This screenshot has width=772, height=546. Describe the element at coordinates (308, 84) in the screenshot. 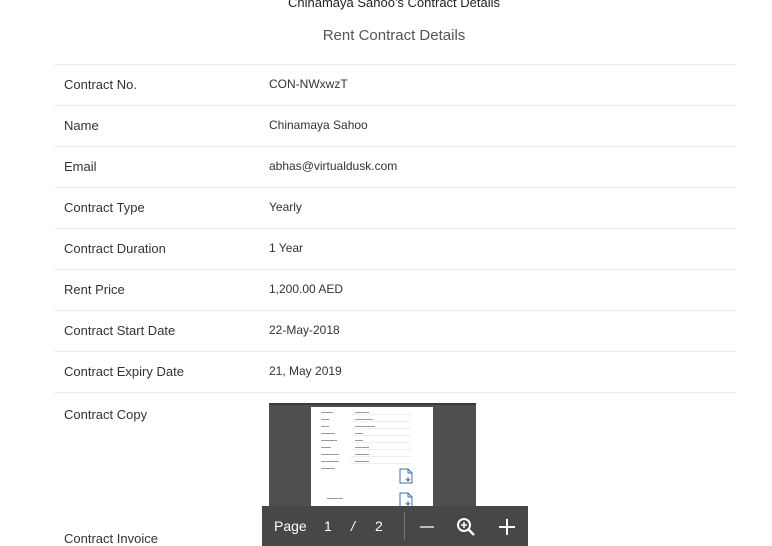

I see `row-value: CON-NWxwzT` at that location.